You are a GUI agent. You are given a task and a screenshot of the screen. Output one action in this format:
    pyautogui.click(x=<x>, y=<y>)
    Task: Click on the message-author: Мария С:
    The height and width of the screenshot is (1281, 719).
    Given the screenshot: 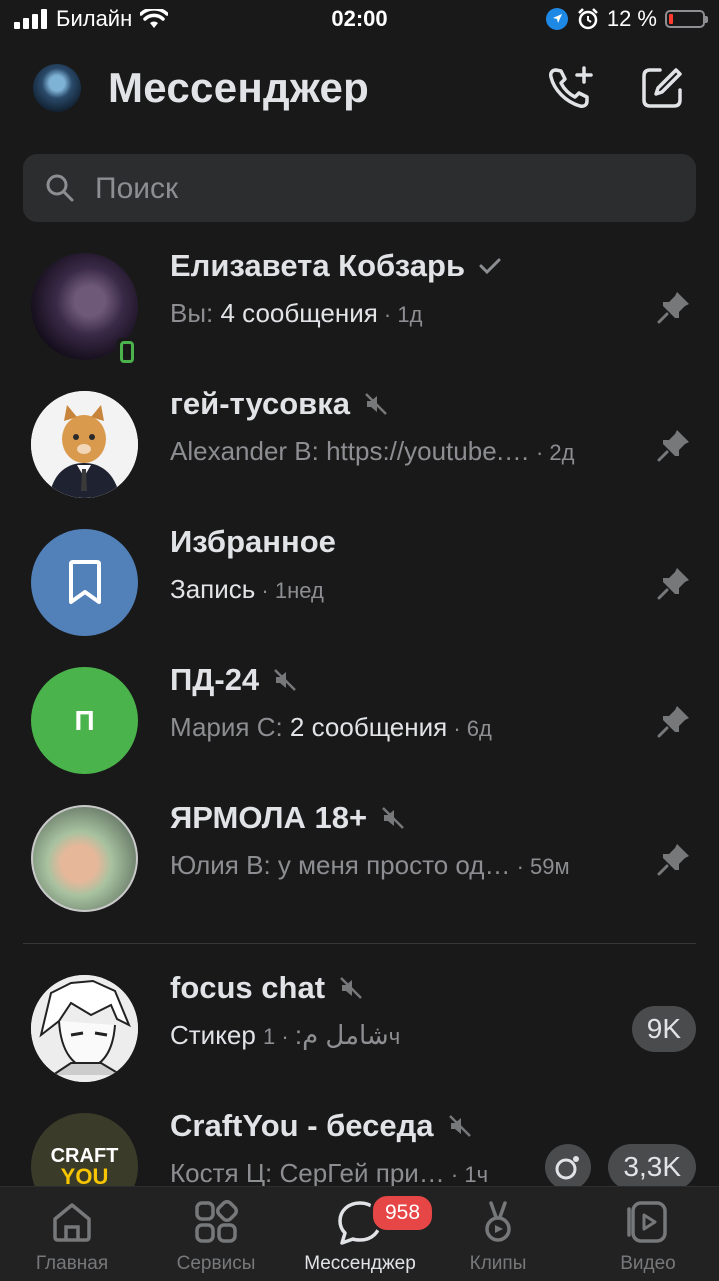 What is the action you would take?
    pyautogui.click(x=230, y=727)
    